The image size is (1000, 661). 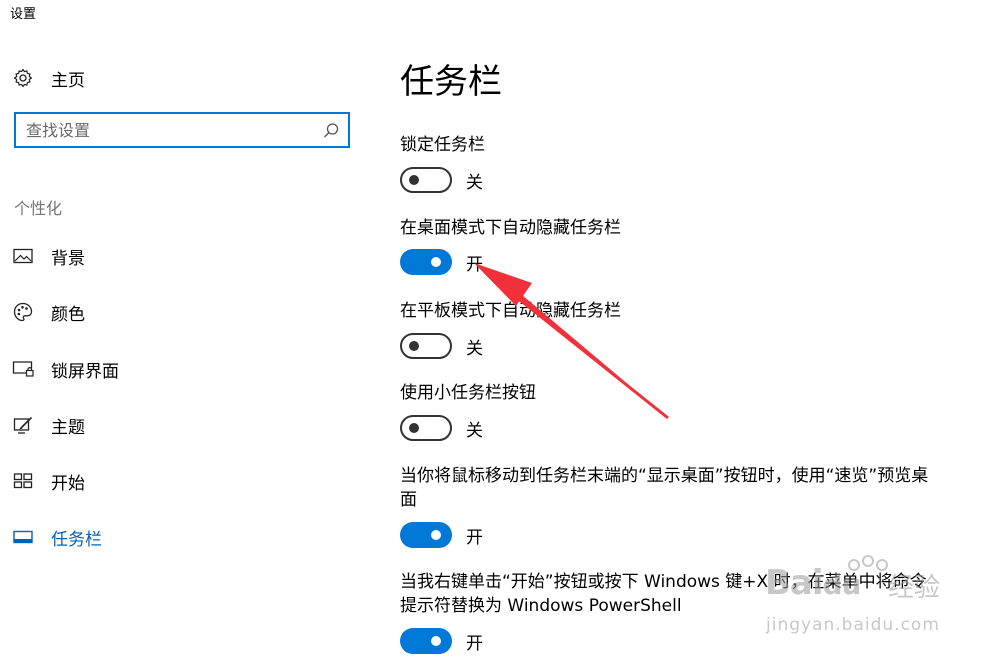 I want to click on watermark-url: jingyan.baidu.com, so click(x=853, y=625).